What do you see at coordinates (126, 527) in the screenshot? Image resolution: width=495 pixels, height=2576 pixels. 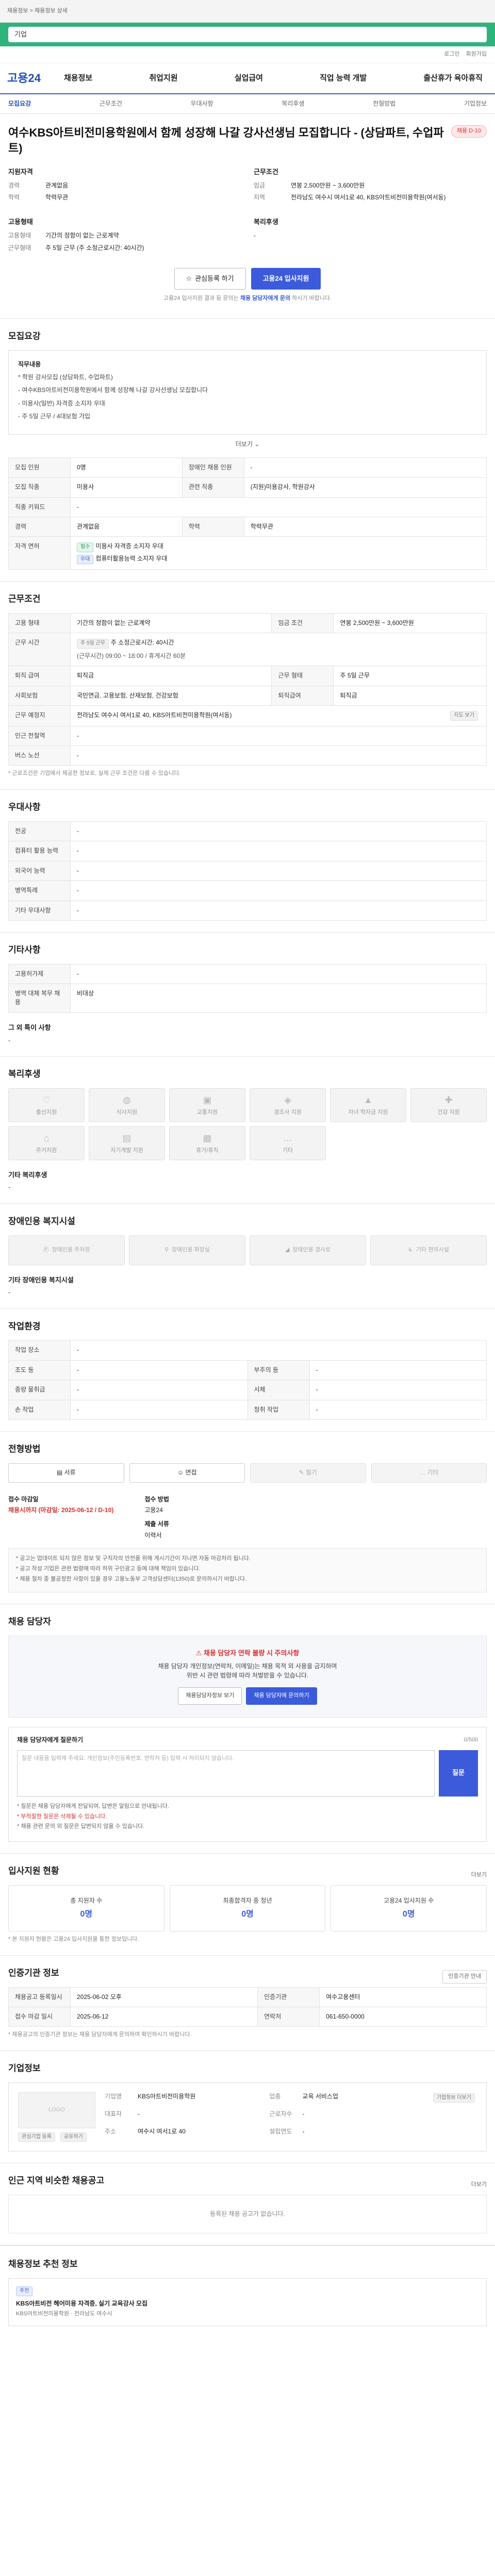 I see `row-value: 관계없음` at bounding box center [126, 527].